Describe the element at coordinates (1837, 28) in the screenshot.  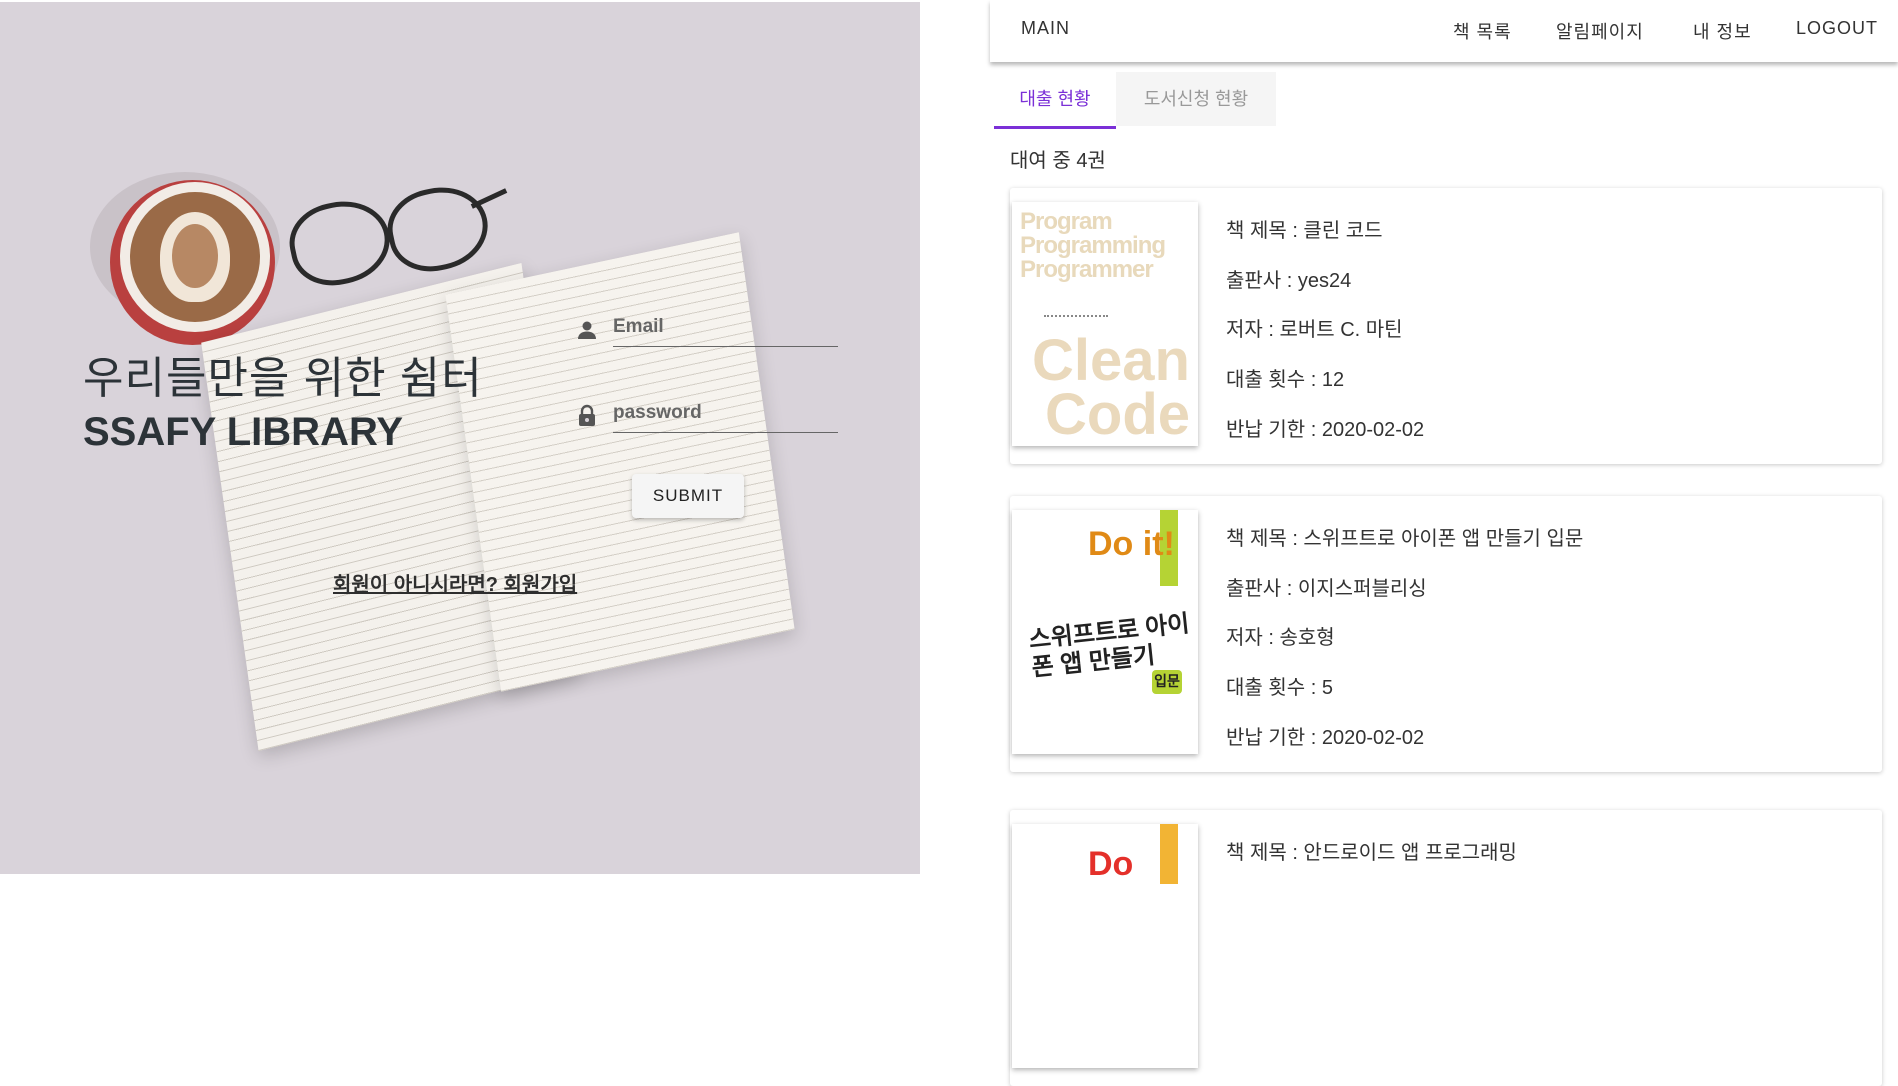
I see `nav-logout: LOGOUT` at that location.